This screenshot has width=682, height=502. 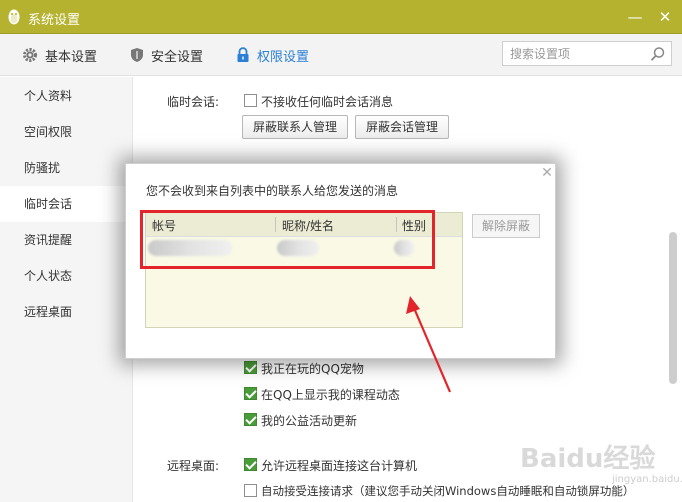 What do you see at coordinates (287, 239) in the screenshot?
I see `highlight-box` at bounding box center [287, 239].